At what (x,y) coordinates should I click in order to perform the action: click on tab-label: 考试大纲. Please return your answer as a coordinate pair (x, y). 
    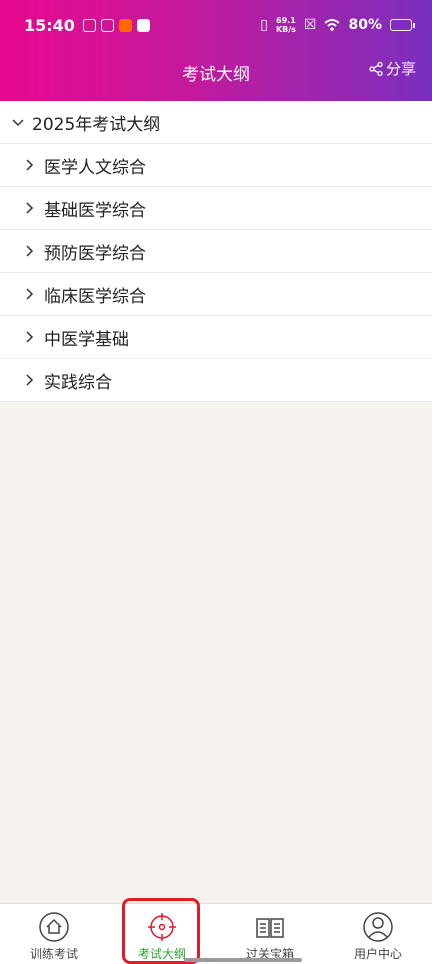
    Looking at the image, I should click on (161, 954).